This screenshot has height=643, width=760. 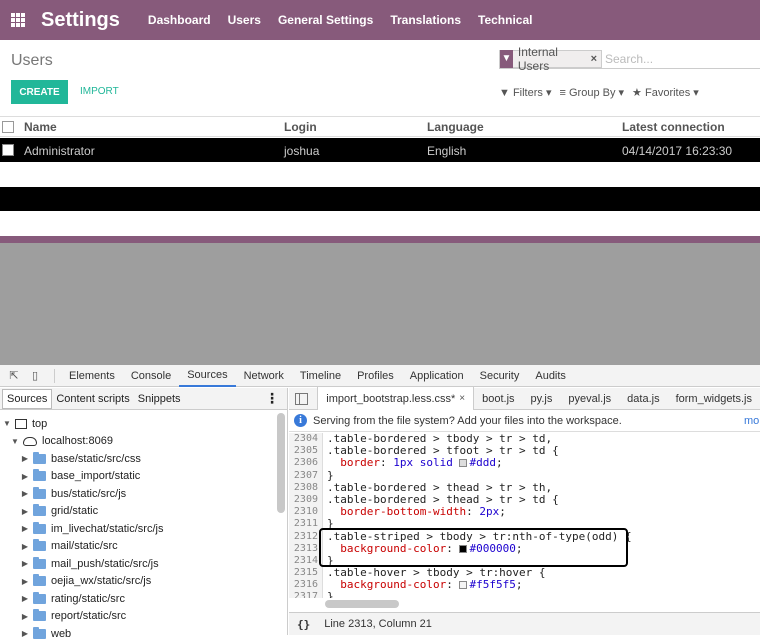 I want to click on column-login: Login, so click(x=300, y=127).